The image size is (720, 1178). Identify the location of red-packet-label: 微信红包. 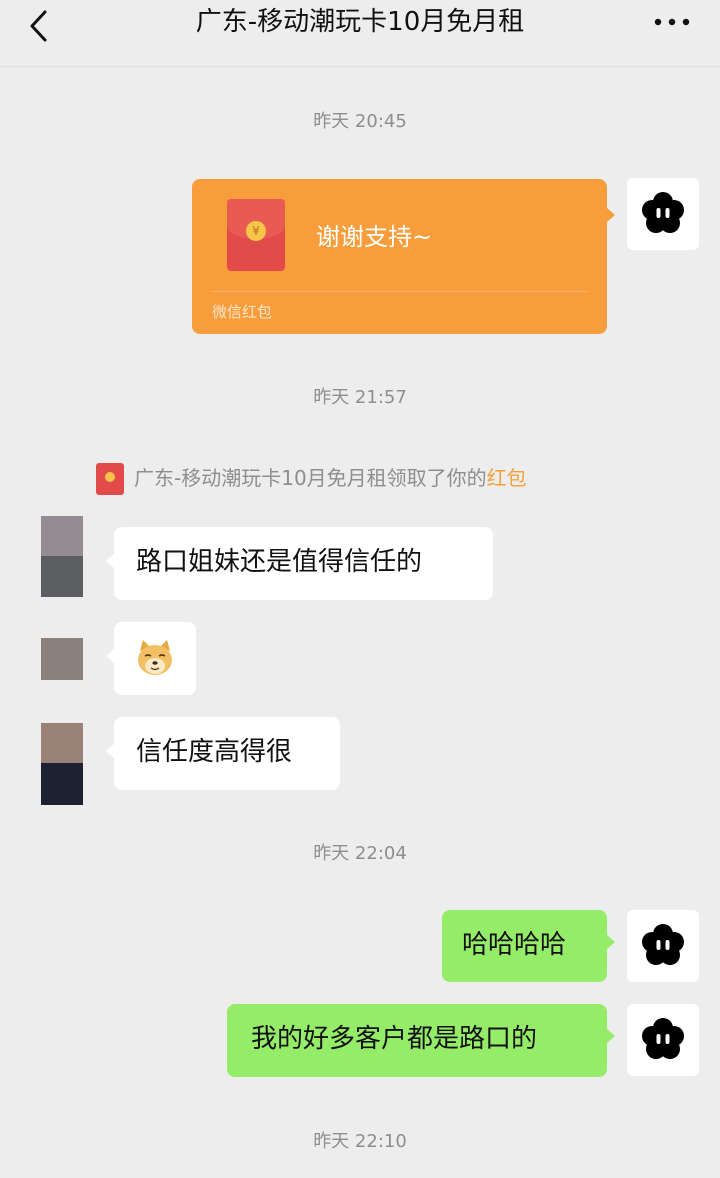
(242, 312).